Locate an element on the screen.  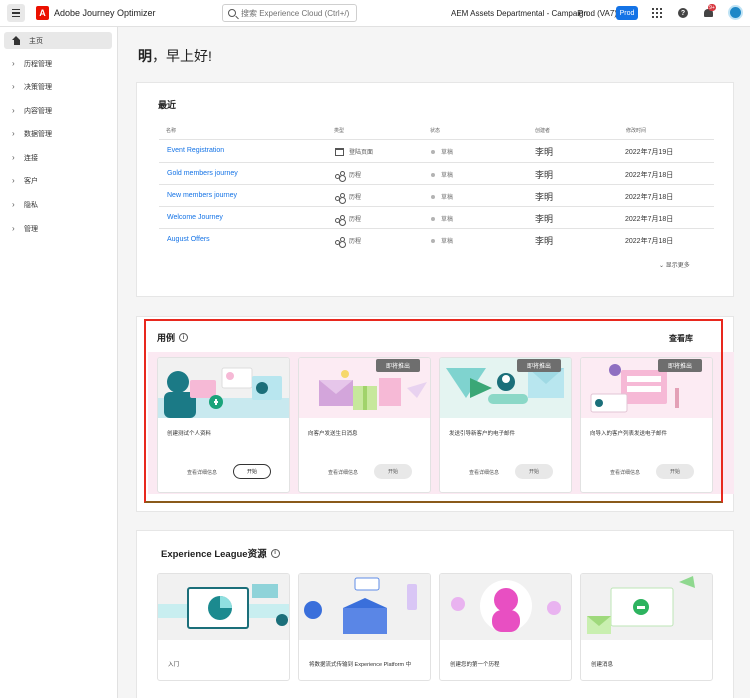
show-more-label: 显示更多 is located at coordinates (677, 266).